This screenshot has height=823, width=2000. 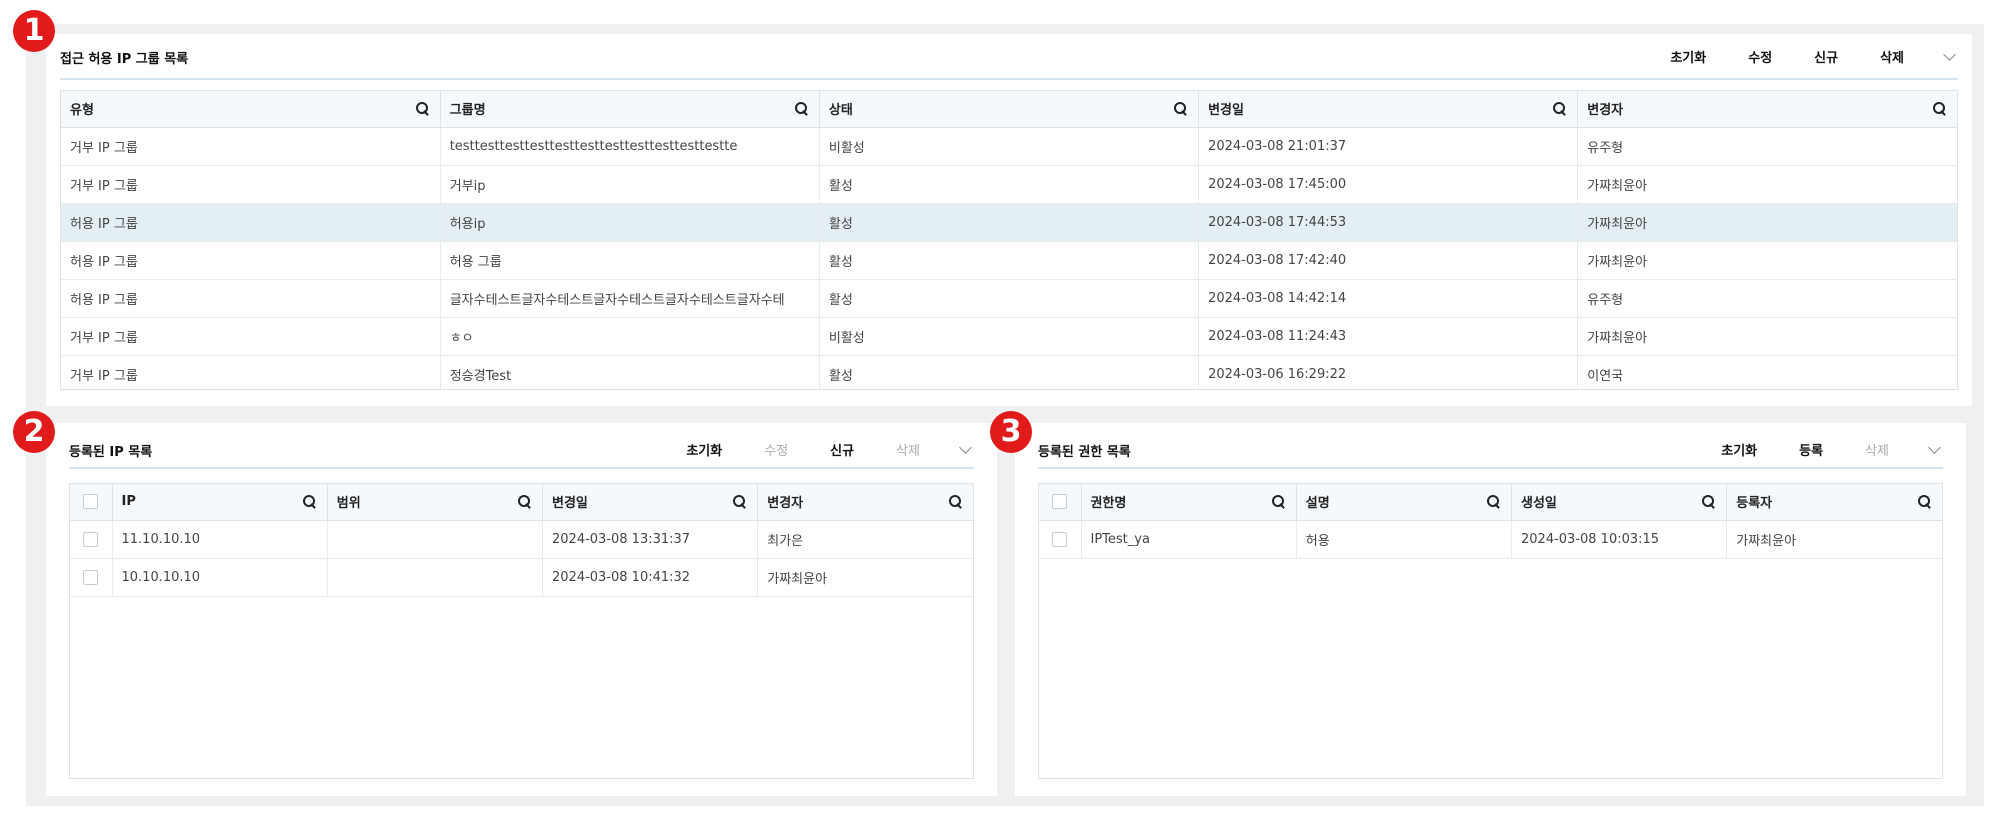 I want to click on column-header-ip: IP, so click(x=220, y=502).